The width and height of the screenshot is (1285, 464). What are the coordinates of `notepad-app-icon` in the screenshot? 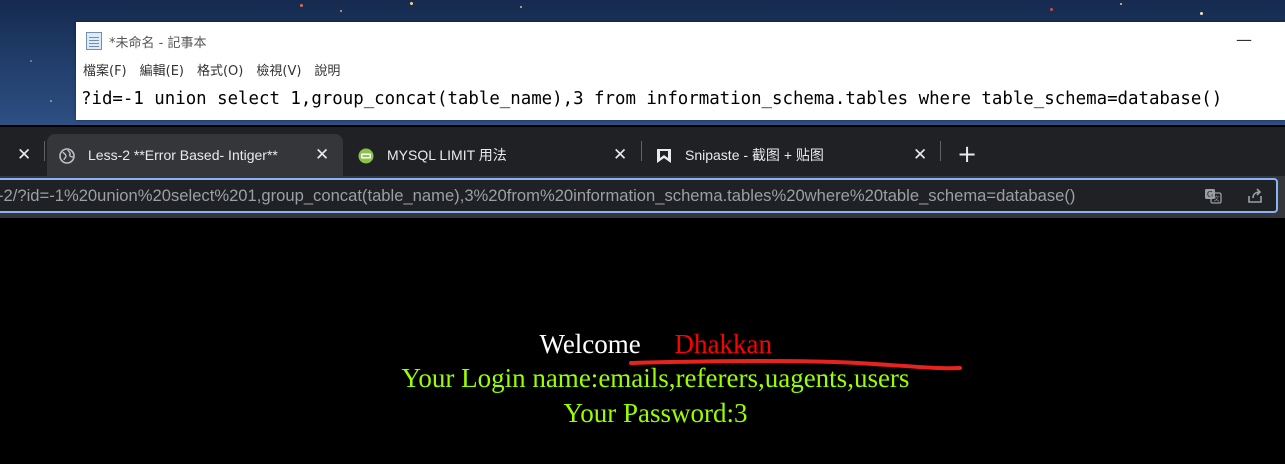 It's located at (94, 41).